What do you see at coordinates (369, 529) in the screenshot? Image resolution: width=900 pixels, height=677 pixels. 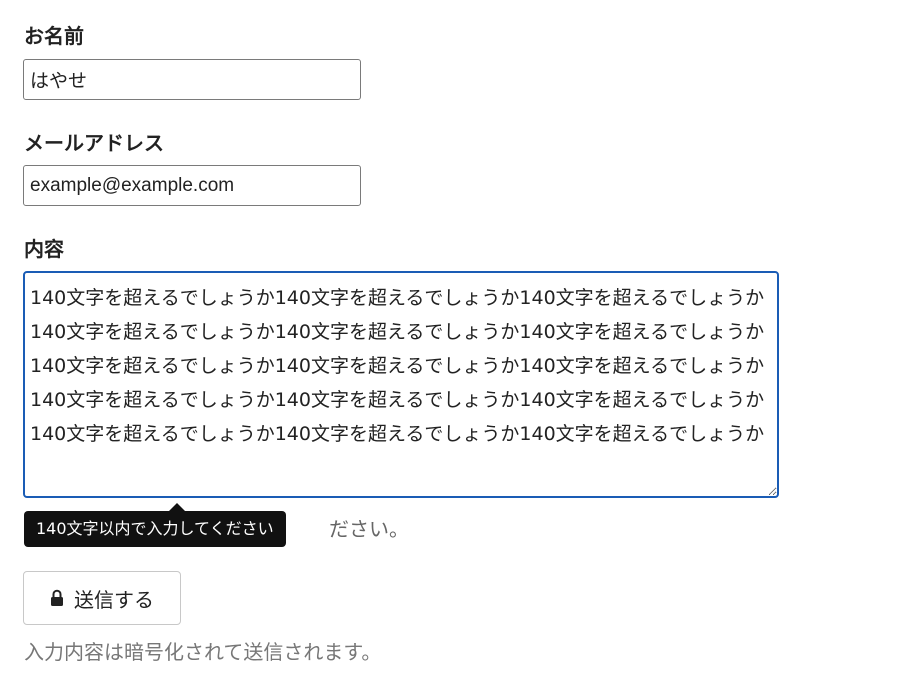 I see `char-limit-hint-text: ださい。` at bounding box center [369, 529].